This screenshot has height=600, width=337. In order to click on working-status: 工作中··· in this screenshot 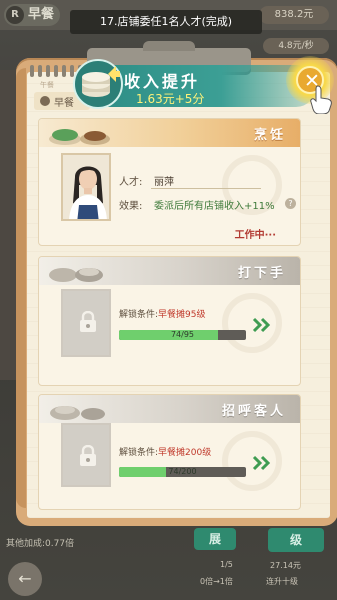, I will do `click(255, 235)`.